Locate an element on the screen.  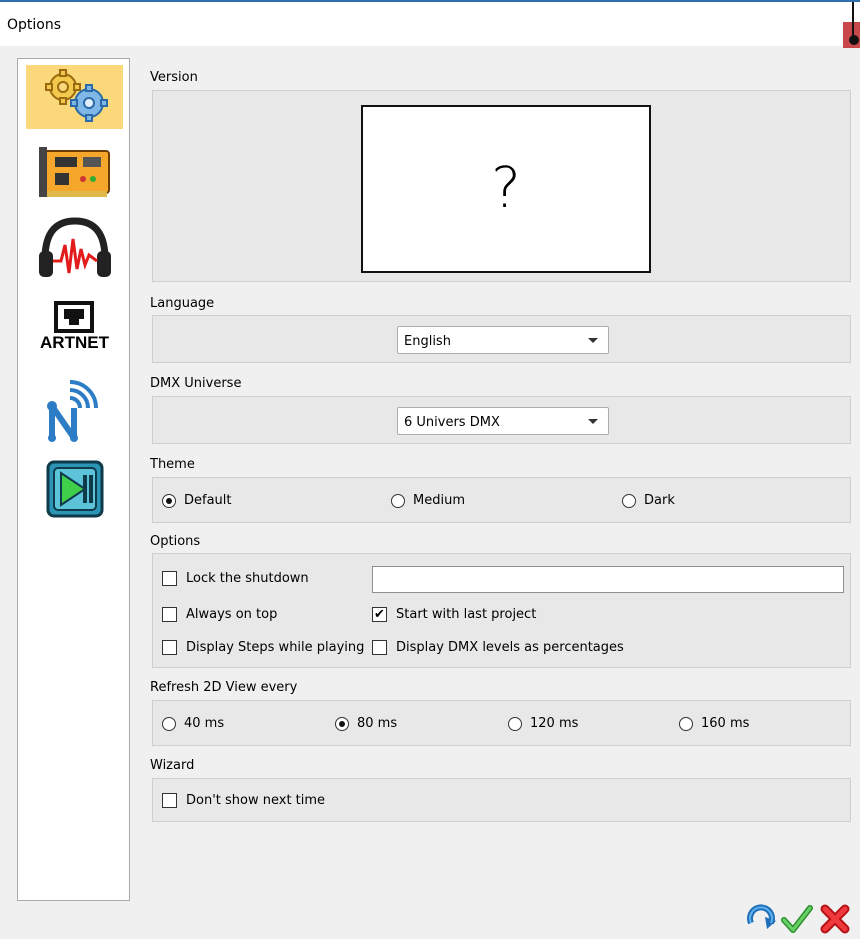
wizard-label: Wizard is located at coordinates (172, 765).